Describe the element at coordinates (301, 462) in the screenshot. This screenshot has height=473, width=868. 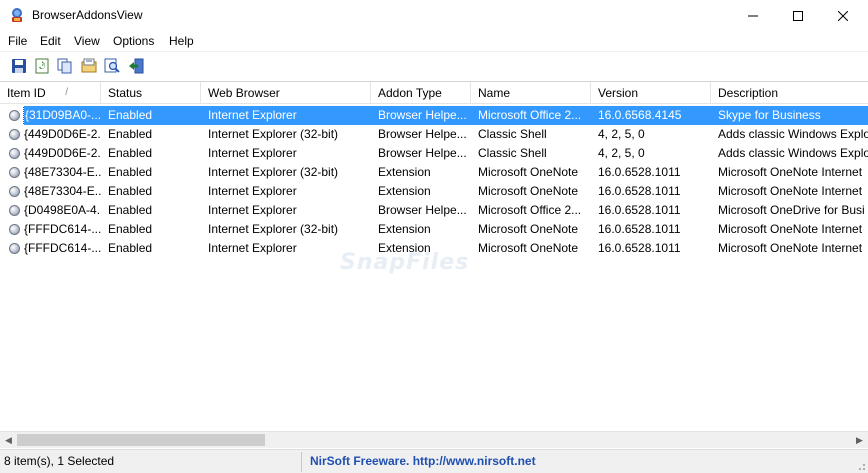
I see `status-divider` at that location.